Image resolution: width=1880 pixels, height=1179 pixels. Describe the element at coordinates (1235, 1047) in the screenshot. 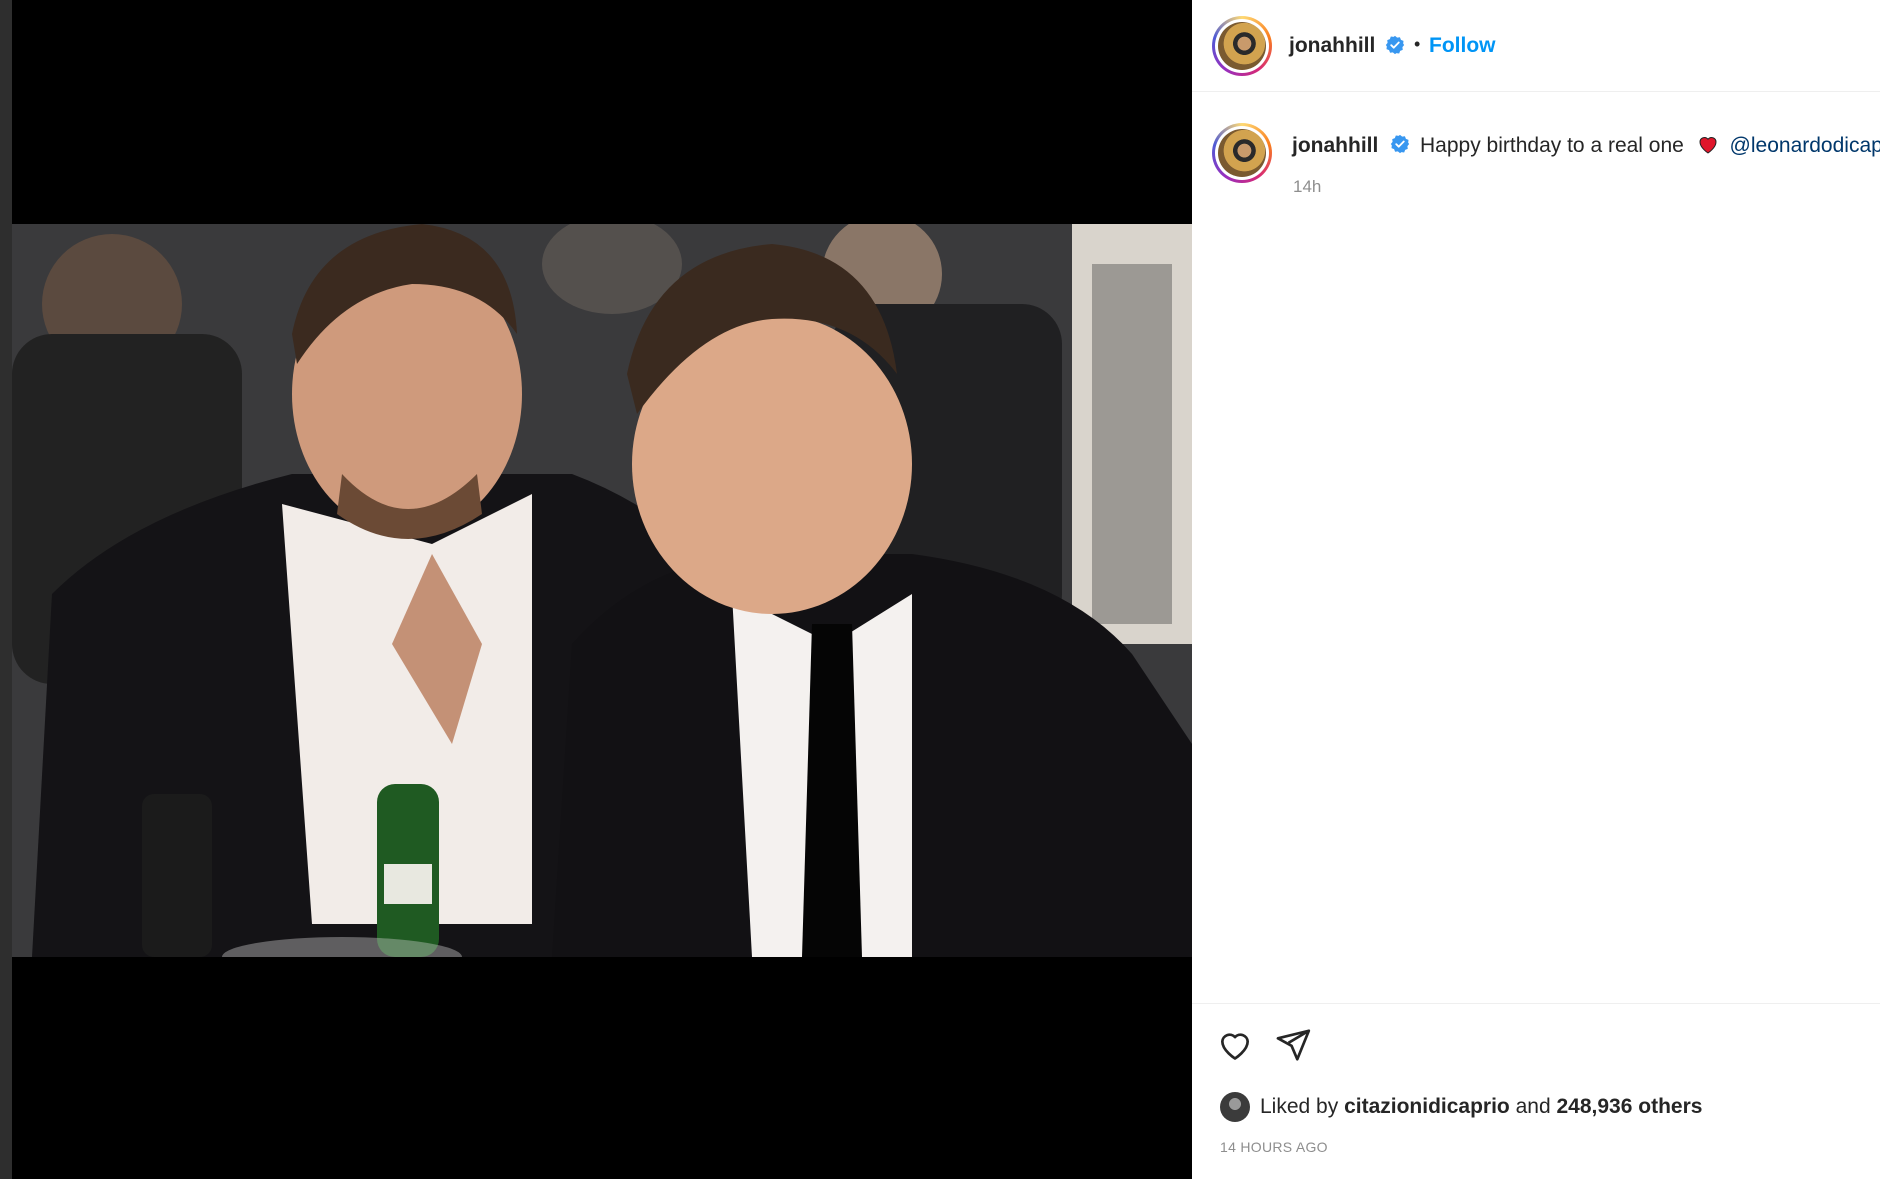

I see `like-heart-icon` at that location.